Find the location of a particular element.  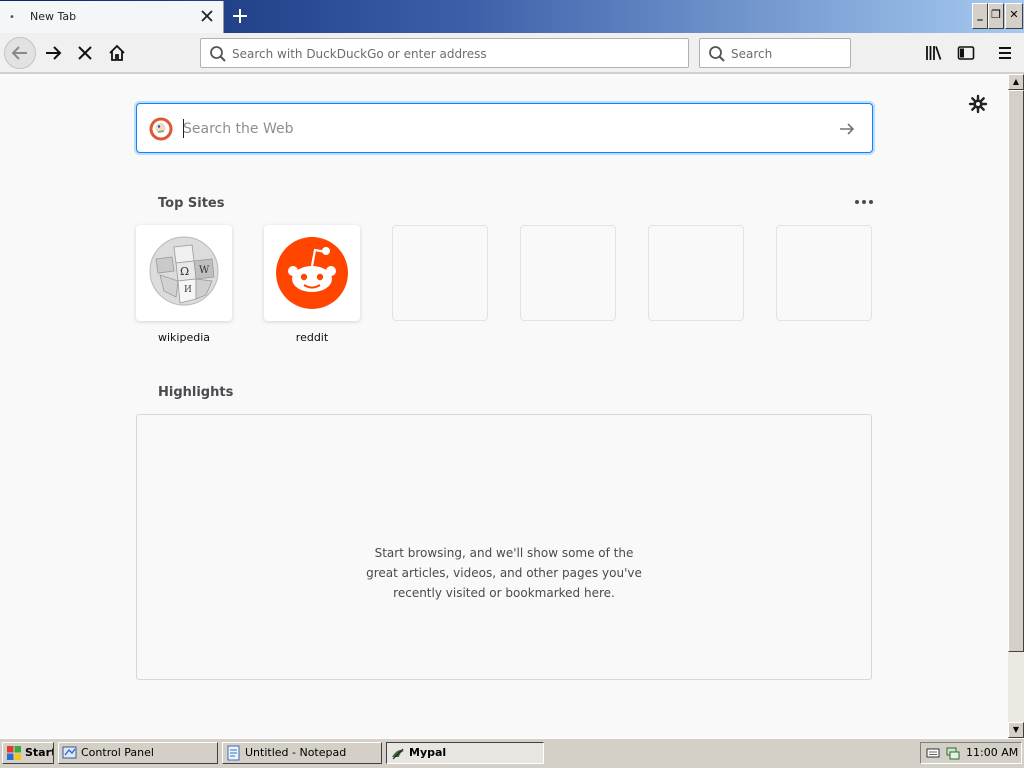

text-caret is located at coordinates (183, 128).